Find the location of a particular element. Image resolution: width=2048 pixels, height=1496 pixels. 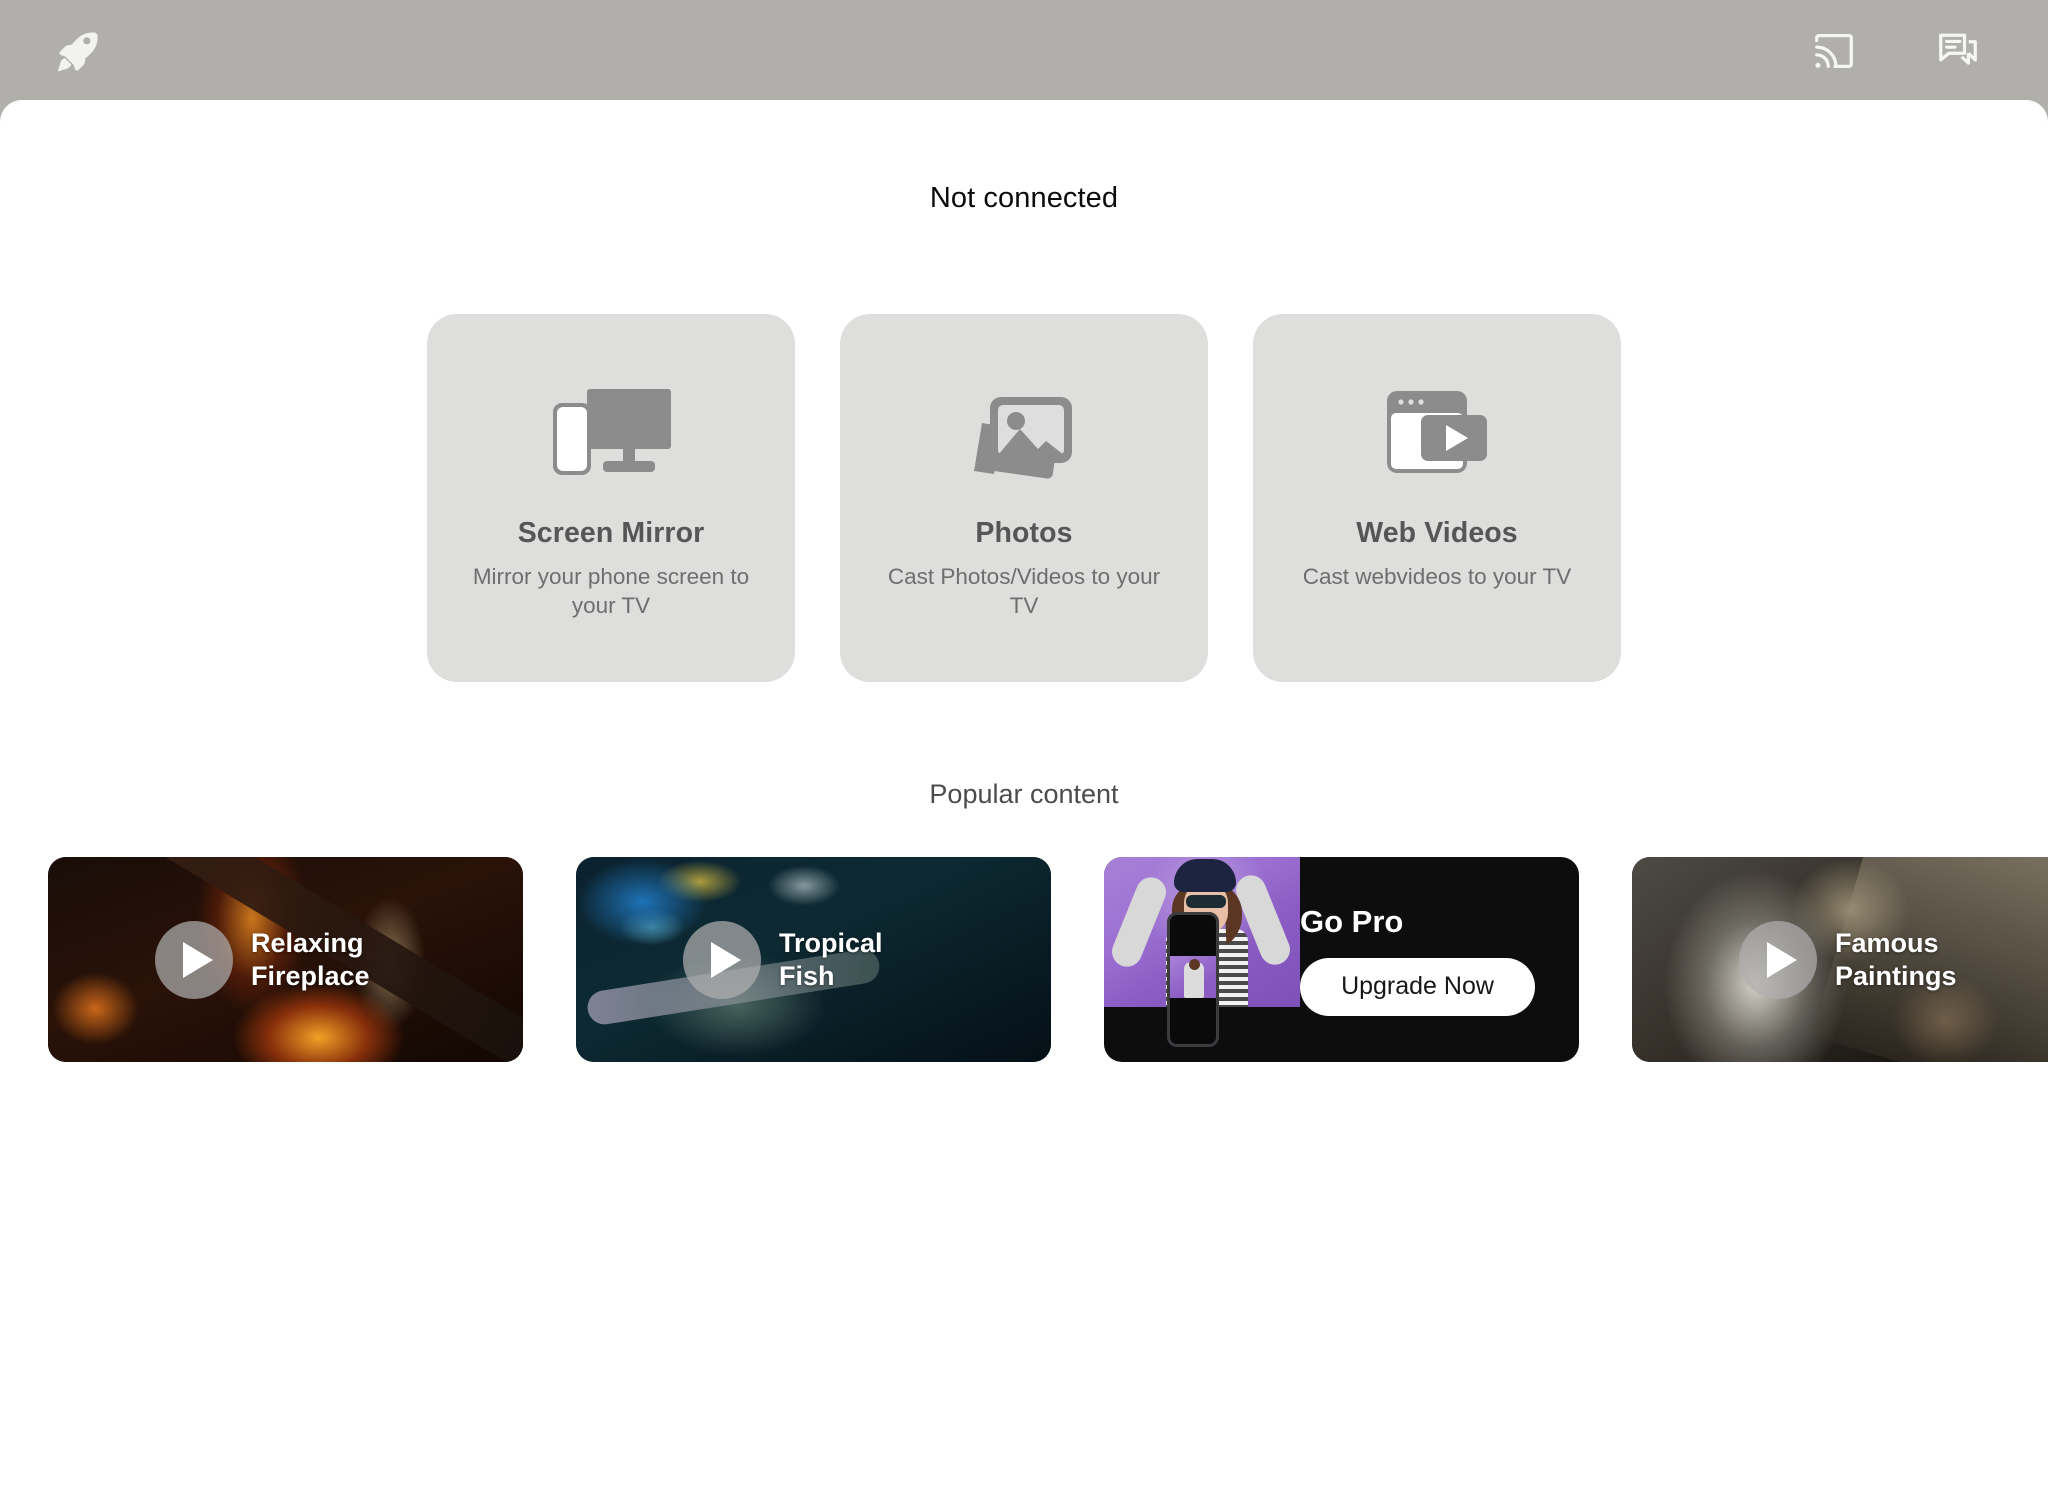

rocket-icon is located at coordinates (77, 51).